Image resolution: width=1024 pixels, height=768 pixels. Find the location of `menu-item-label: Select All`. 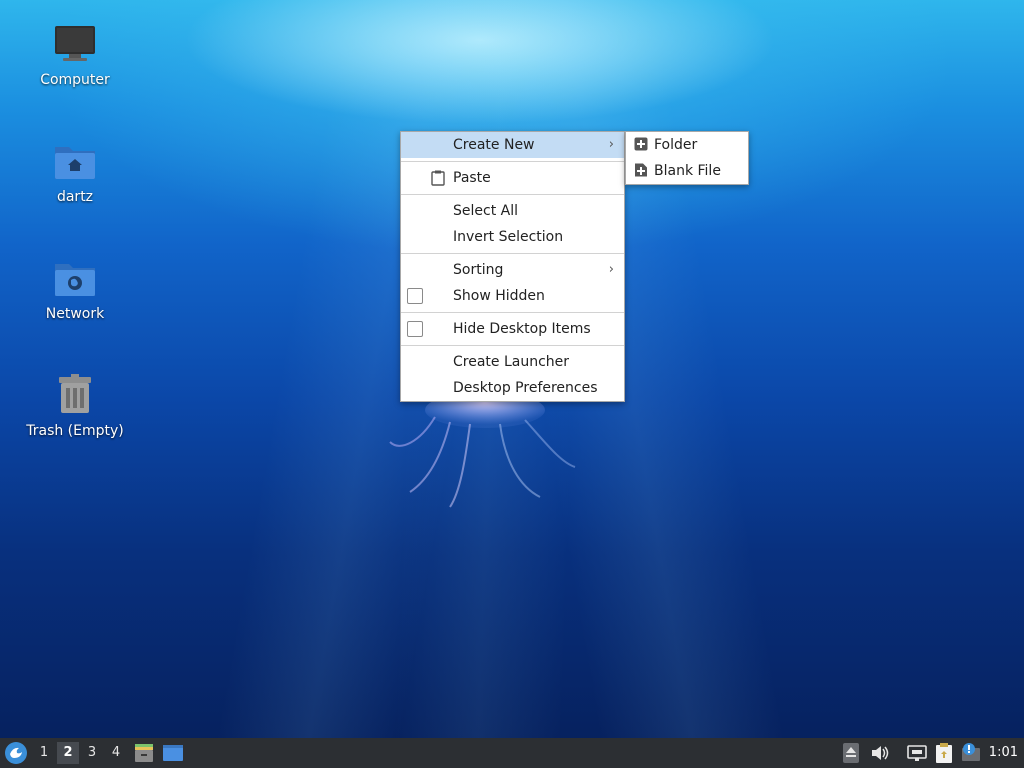

menu-item-label: Select All is located at coordinates (485, 211).